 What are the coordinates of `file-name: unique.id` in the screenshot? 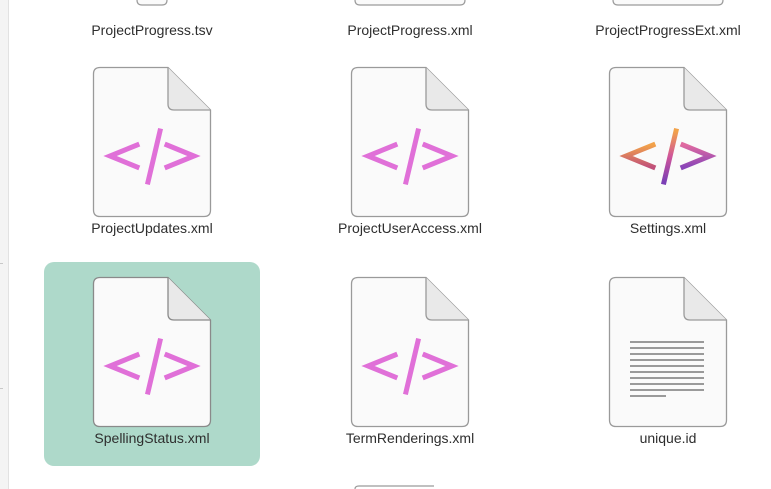 It's located at (668, 438).